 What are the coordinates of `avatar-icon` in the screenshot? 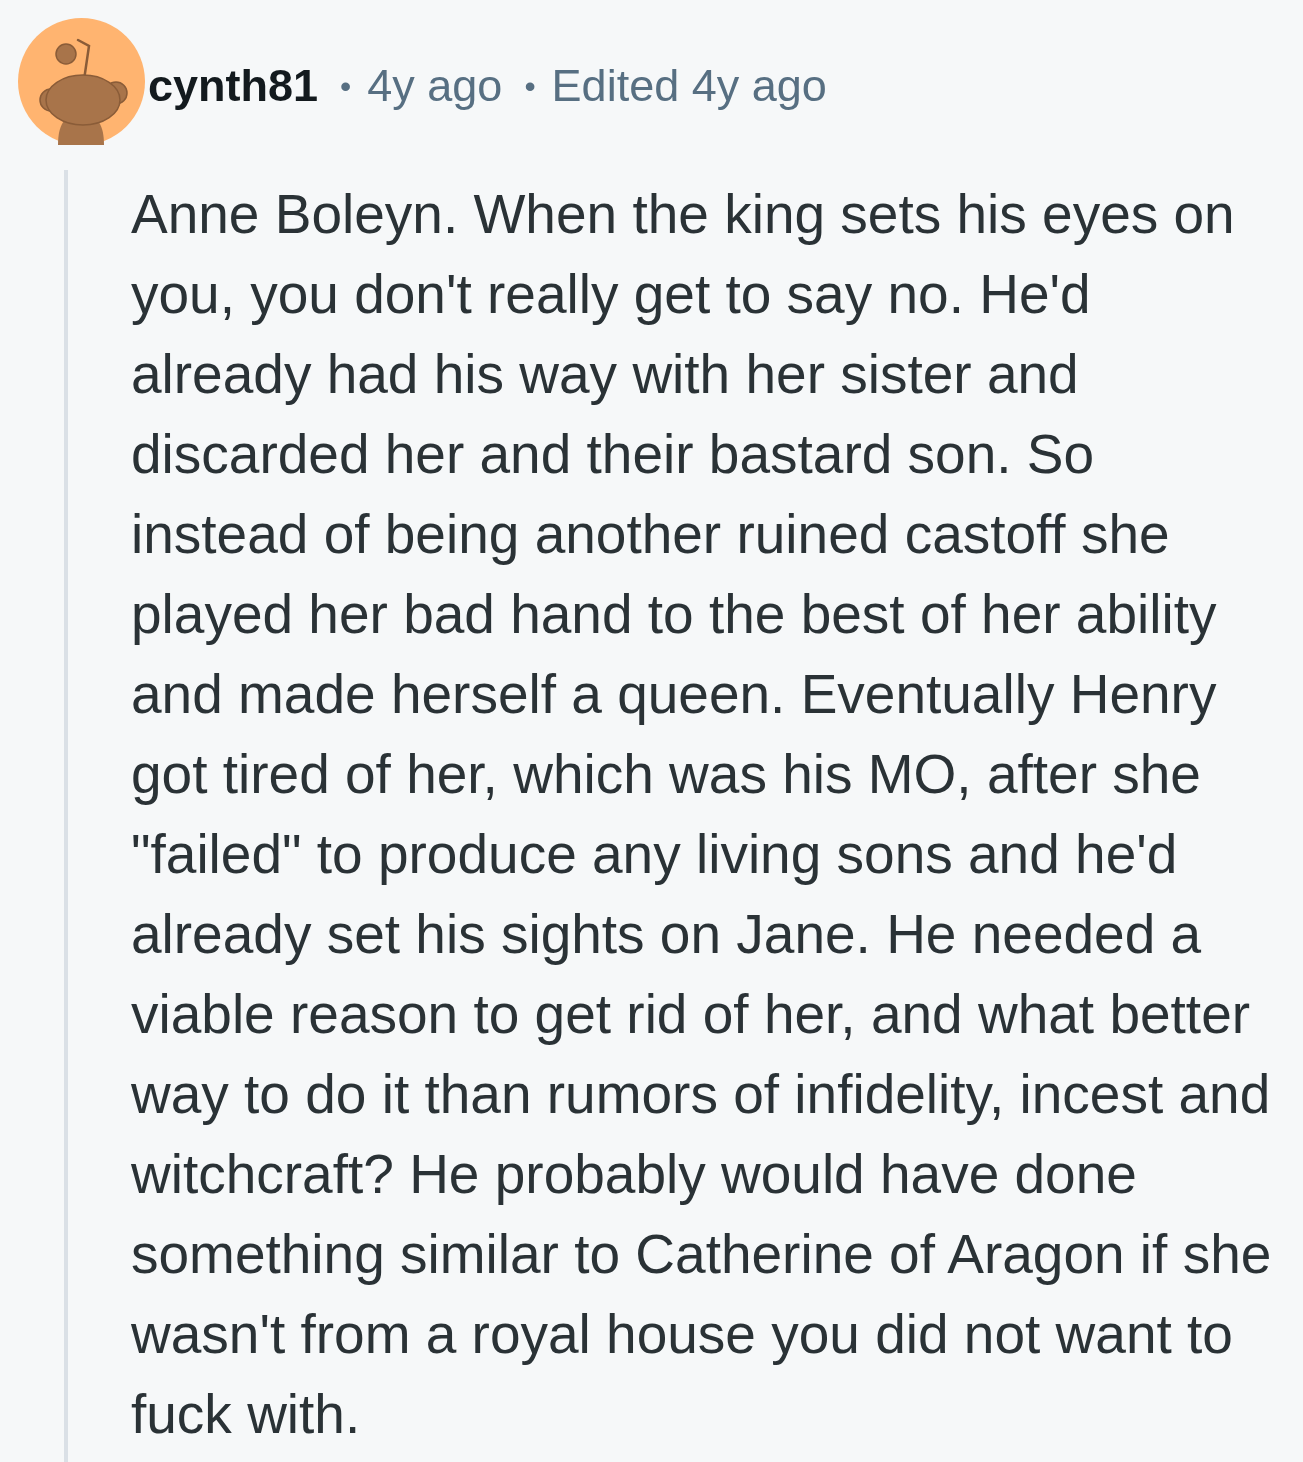 It's located at (81, 81).